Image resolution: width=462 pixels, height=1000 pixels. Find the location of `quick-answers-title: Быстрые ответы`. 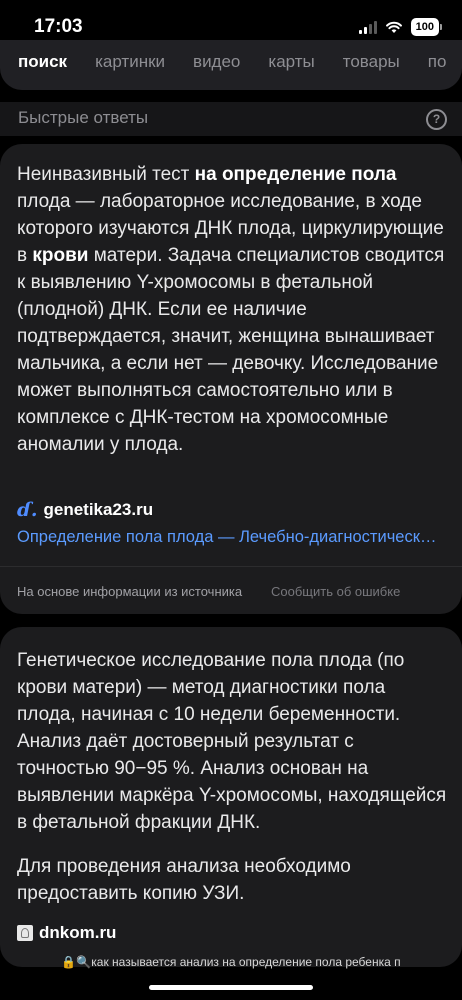

quick-answers-title: Быстрые ответы is located at coordinates (83, 117).